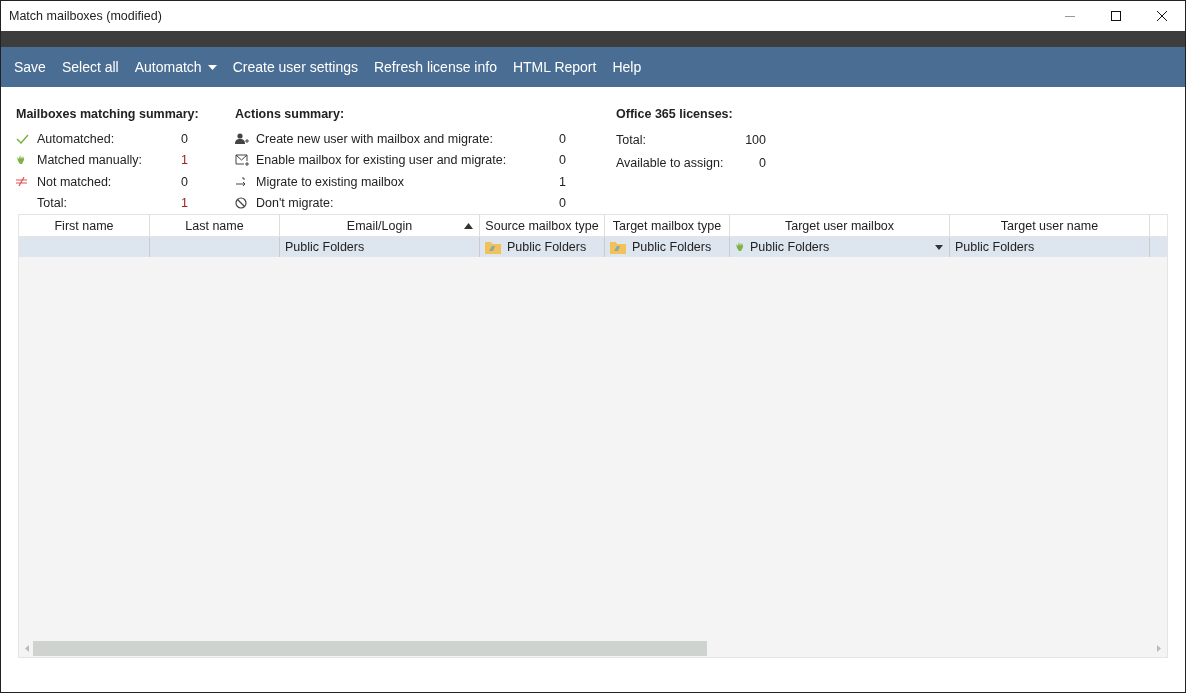  What do you see at coordinates (212, 67) in the screenshot?
I see `caret-icon` at bounding box center [212, 67].